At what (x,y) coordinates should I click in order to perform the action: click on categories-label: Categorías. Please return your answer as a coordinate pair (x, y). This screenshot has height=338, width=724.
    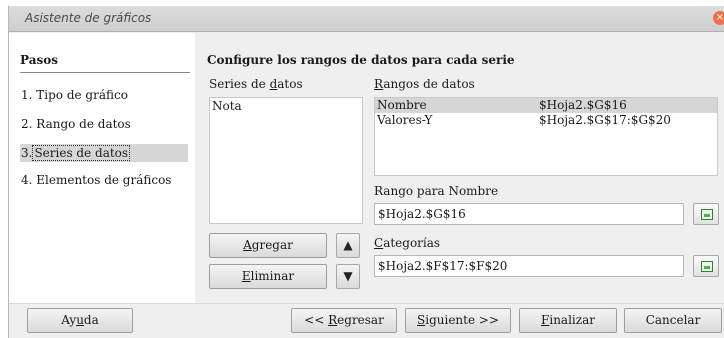
    Looking at the image, I should click on (407, 243).